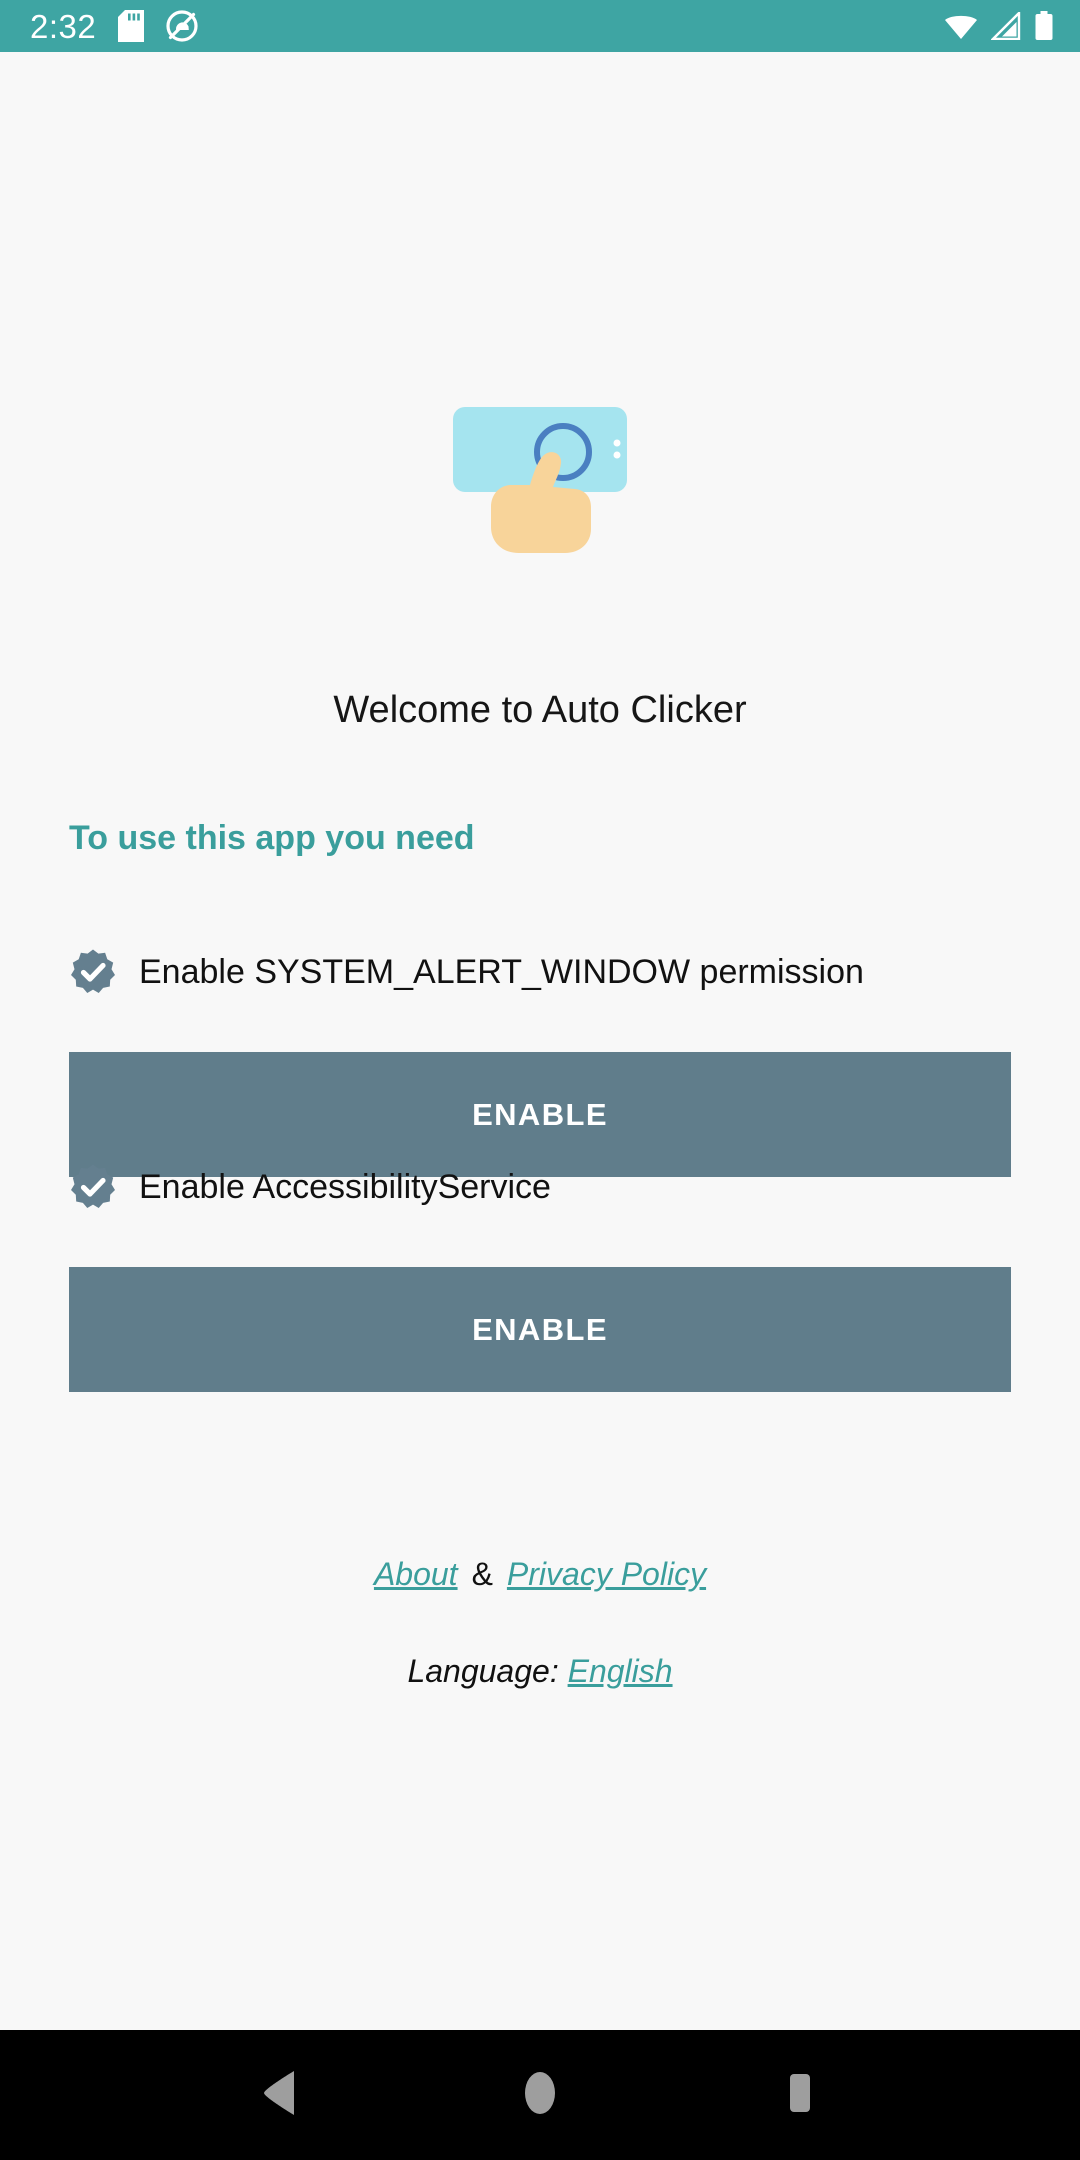 The width and height of the screenshot is (1080, 2160). I want to click on footer-links: About & Privacy Policy, so click(540, 1574).